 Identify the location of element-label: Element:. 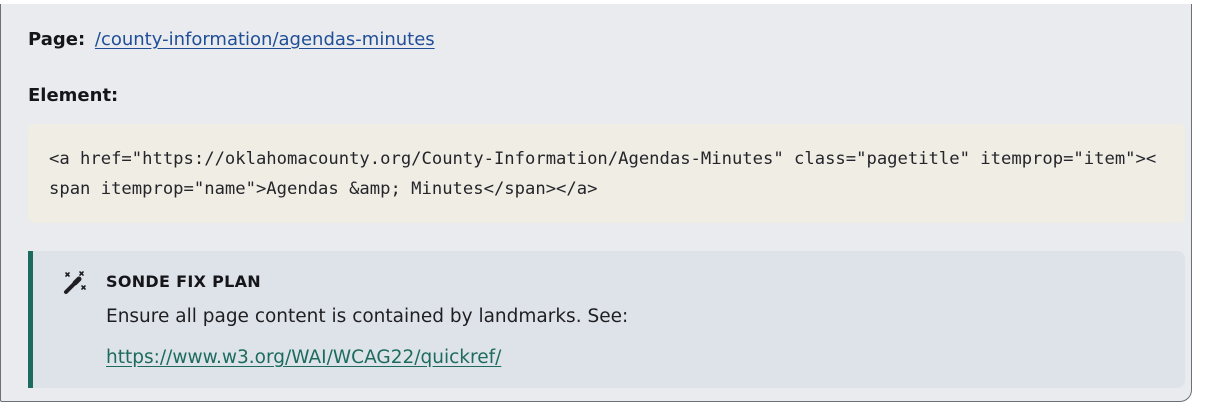
(73, 95).